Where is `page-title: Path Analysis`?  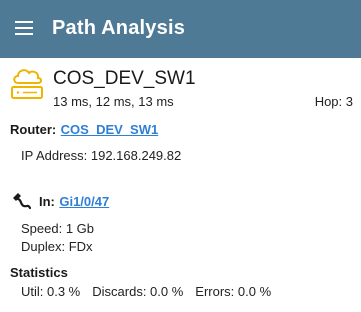
page-title: Path Analysis is located at coordinates (119, 28).